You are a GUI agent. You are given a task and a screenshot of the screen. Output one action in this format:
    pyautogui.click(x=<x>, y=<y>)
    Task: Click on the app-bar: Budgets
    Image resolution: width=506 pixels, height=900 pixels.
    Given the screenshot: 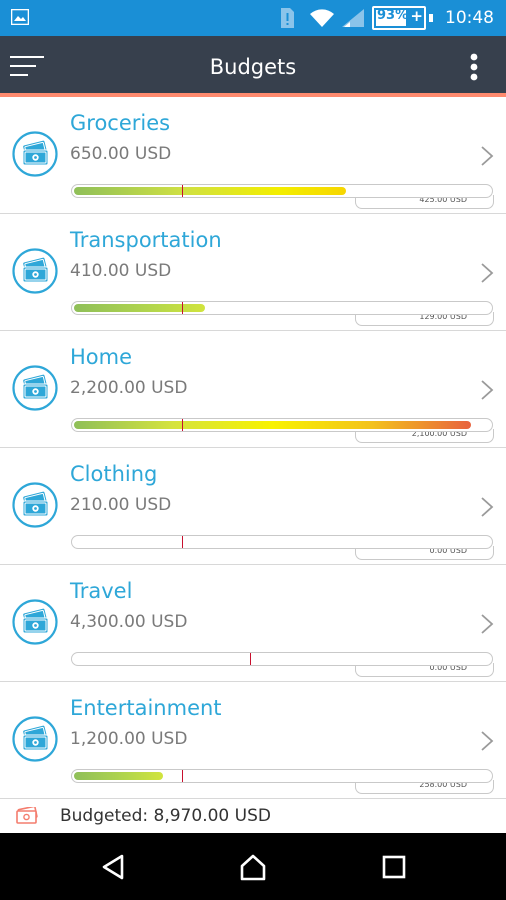 What is the action you would take?
    pyautogui.click(x=253, y=66)
    